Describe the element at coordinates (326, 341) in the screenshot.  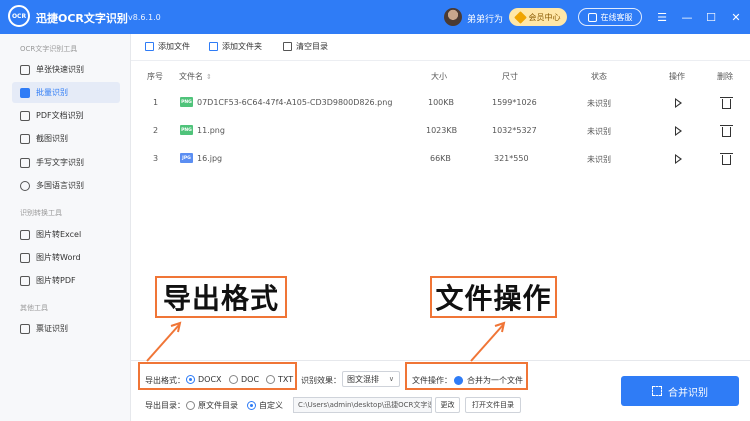
I see `callout-arrows` at that location.